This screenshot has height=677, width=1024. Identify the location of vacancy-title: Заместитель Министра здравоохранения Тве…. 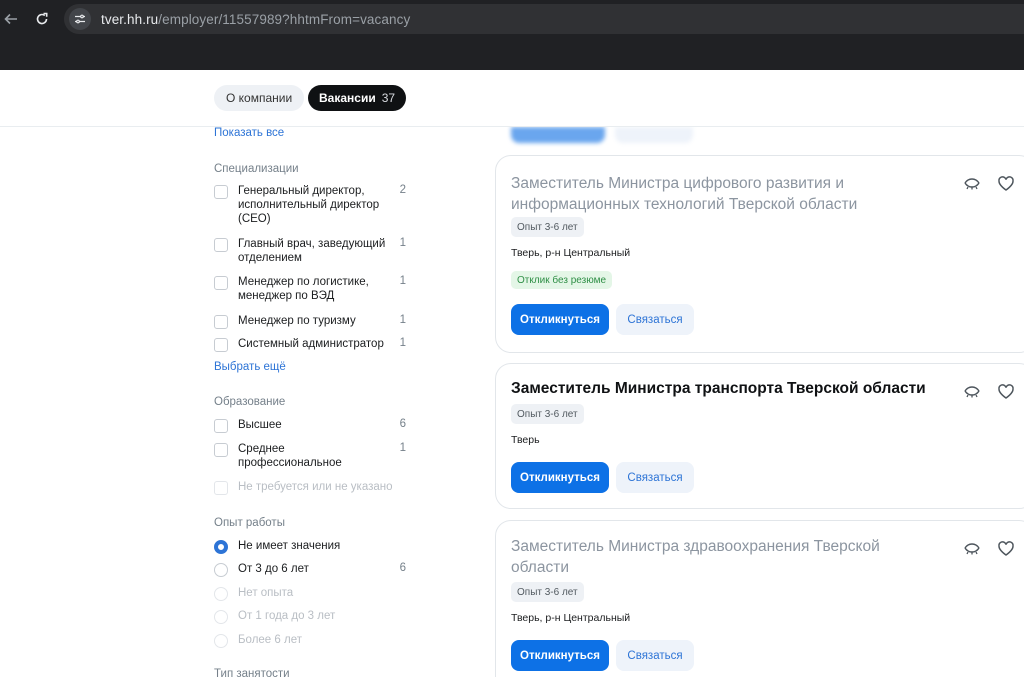
(721, 557).